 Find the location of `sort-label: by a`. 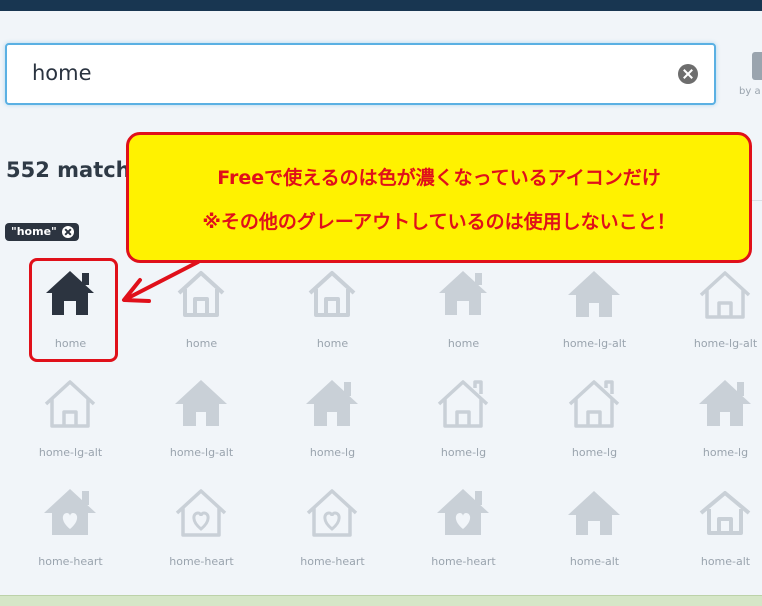

sort-label: by a is located at coordinates (750, 91).